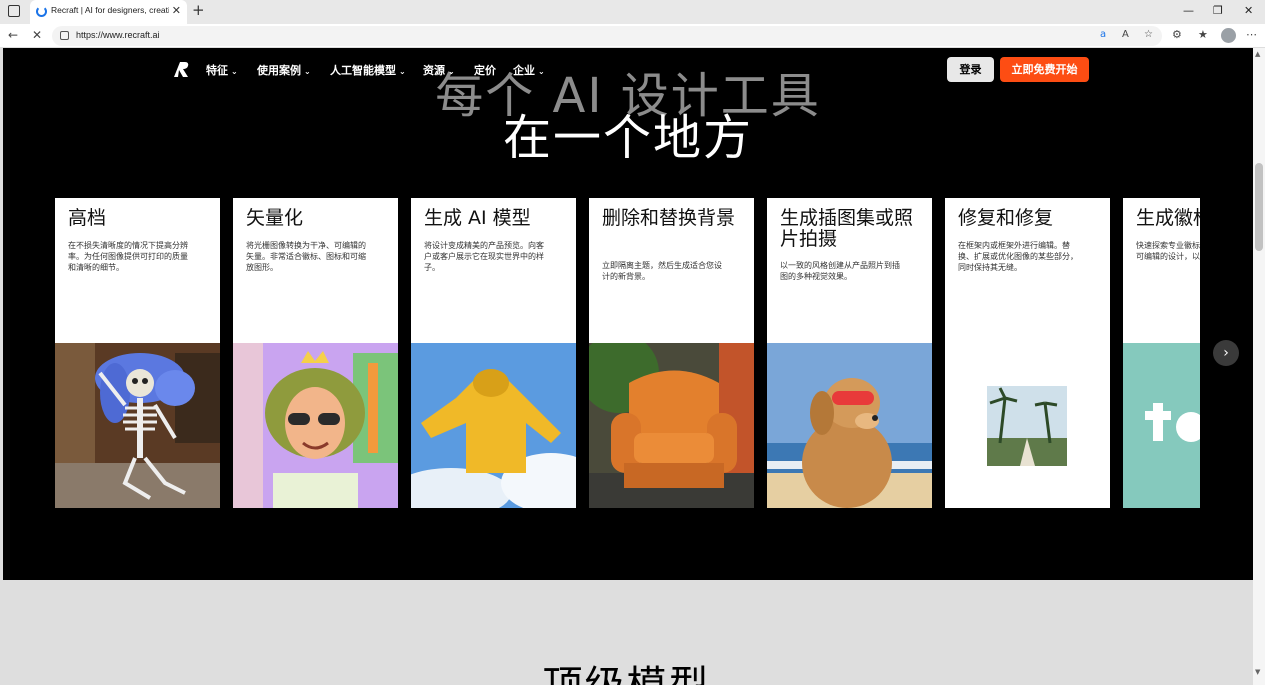 This screenshot has height=685, width=1265. What do you see at coordinates (1006, 218) in the screenshot?
I see `card-title: 修复和修复` at bounding box center [1006, 218].